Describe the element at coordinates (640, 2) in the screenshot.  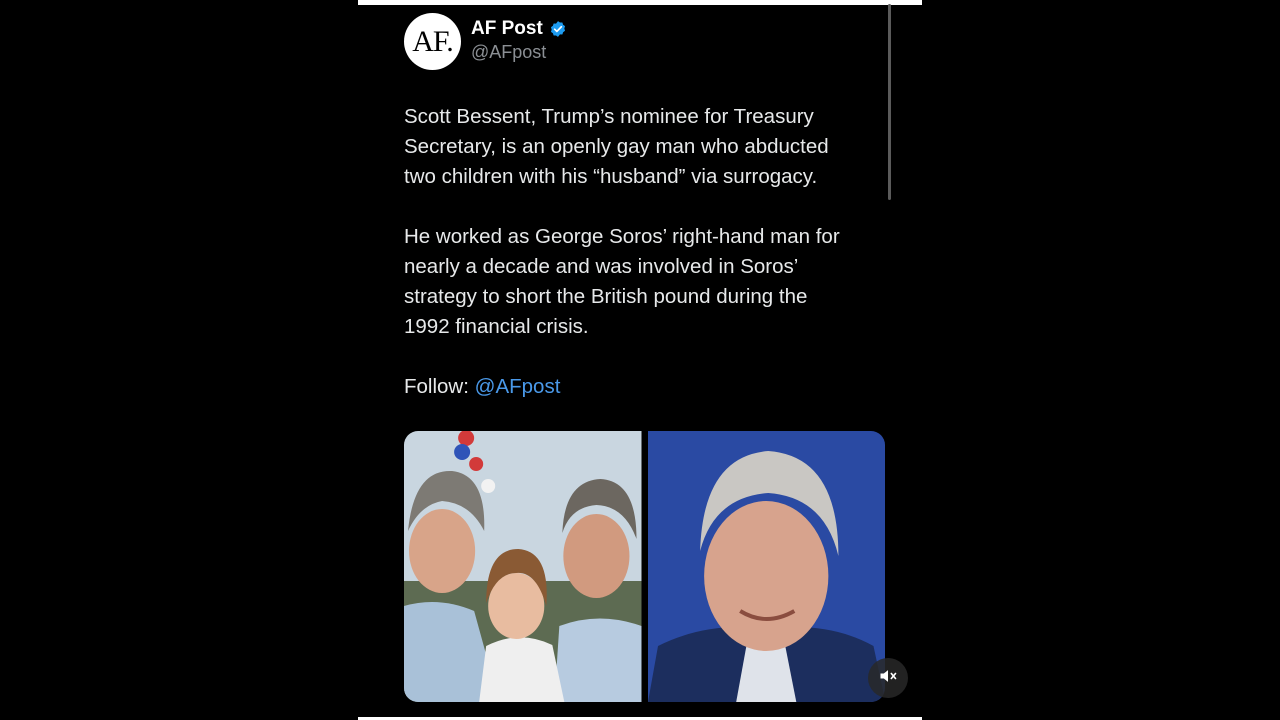
I see `top-edge-bar` at that location.